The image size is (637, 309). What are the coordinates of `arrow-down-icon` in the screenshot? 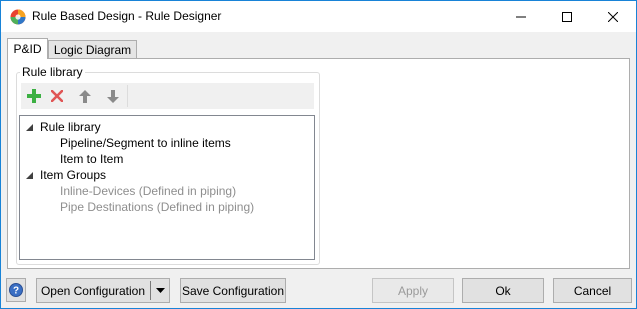 It's located at (113, 96).